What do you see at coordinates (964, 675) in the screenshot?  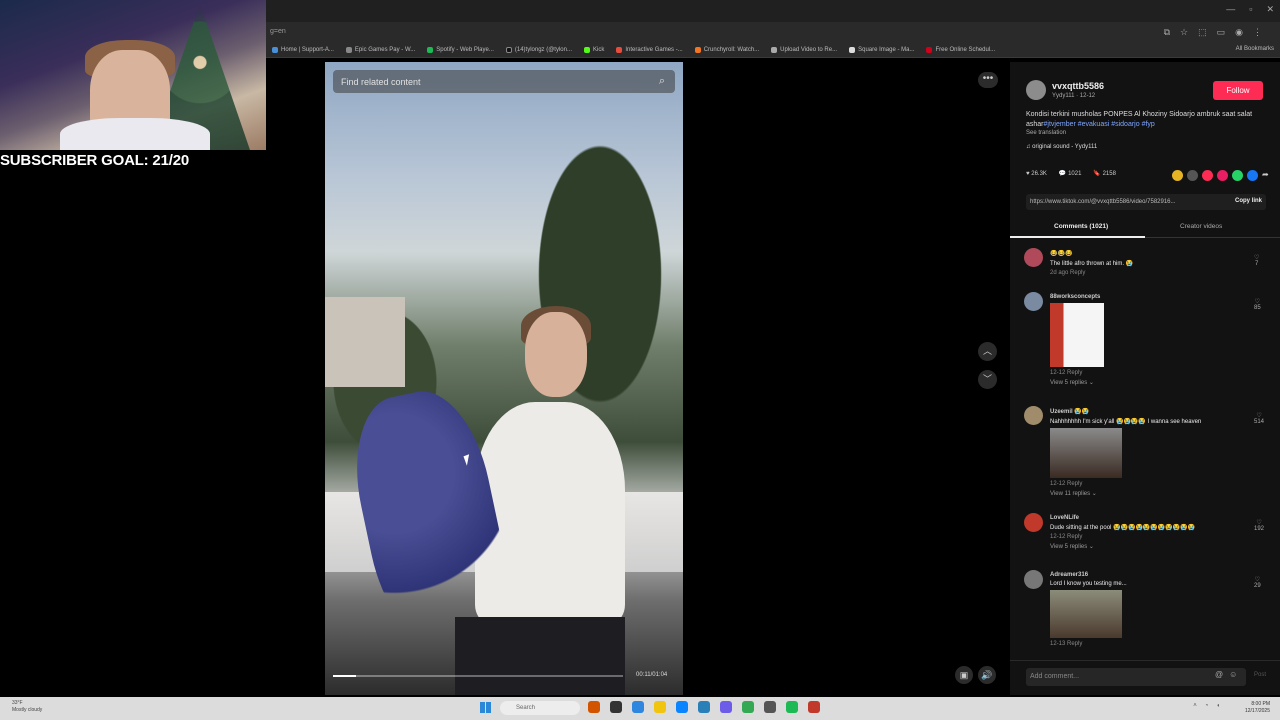 I see `mini-player-button: ▣` at bounding box center [964, 675].